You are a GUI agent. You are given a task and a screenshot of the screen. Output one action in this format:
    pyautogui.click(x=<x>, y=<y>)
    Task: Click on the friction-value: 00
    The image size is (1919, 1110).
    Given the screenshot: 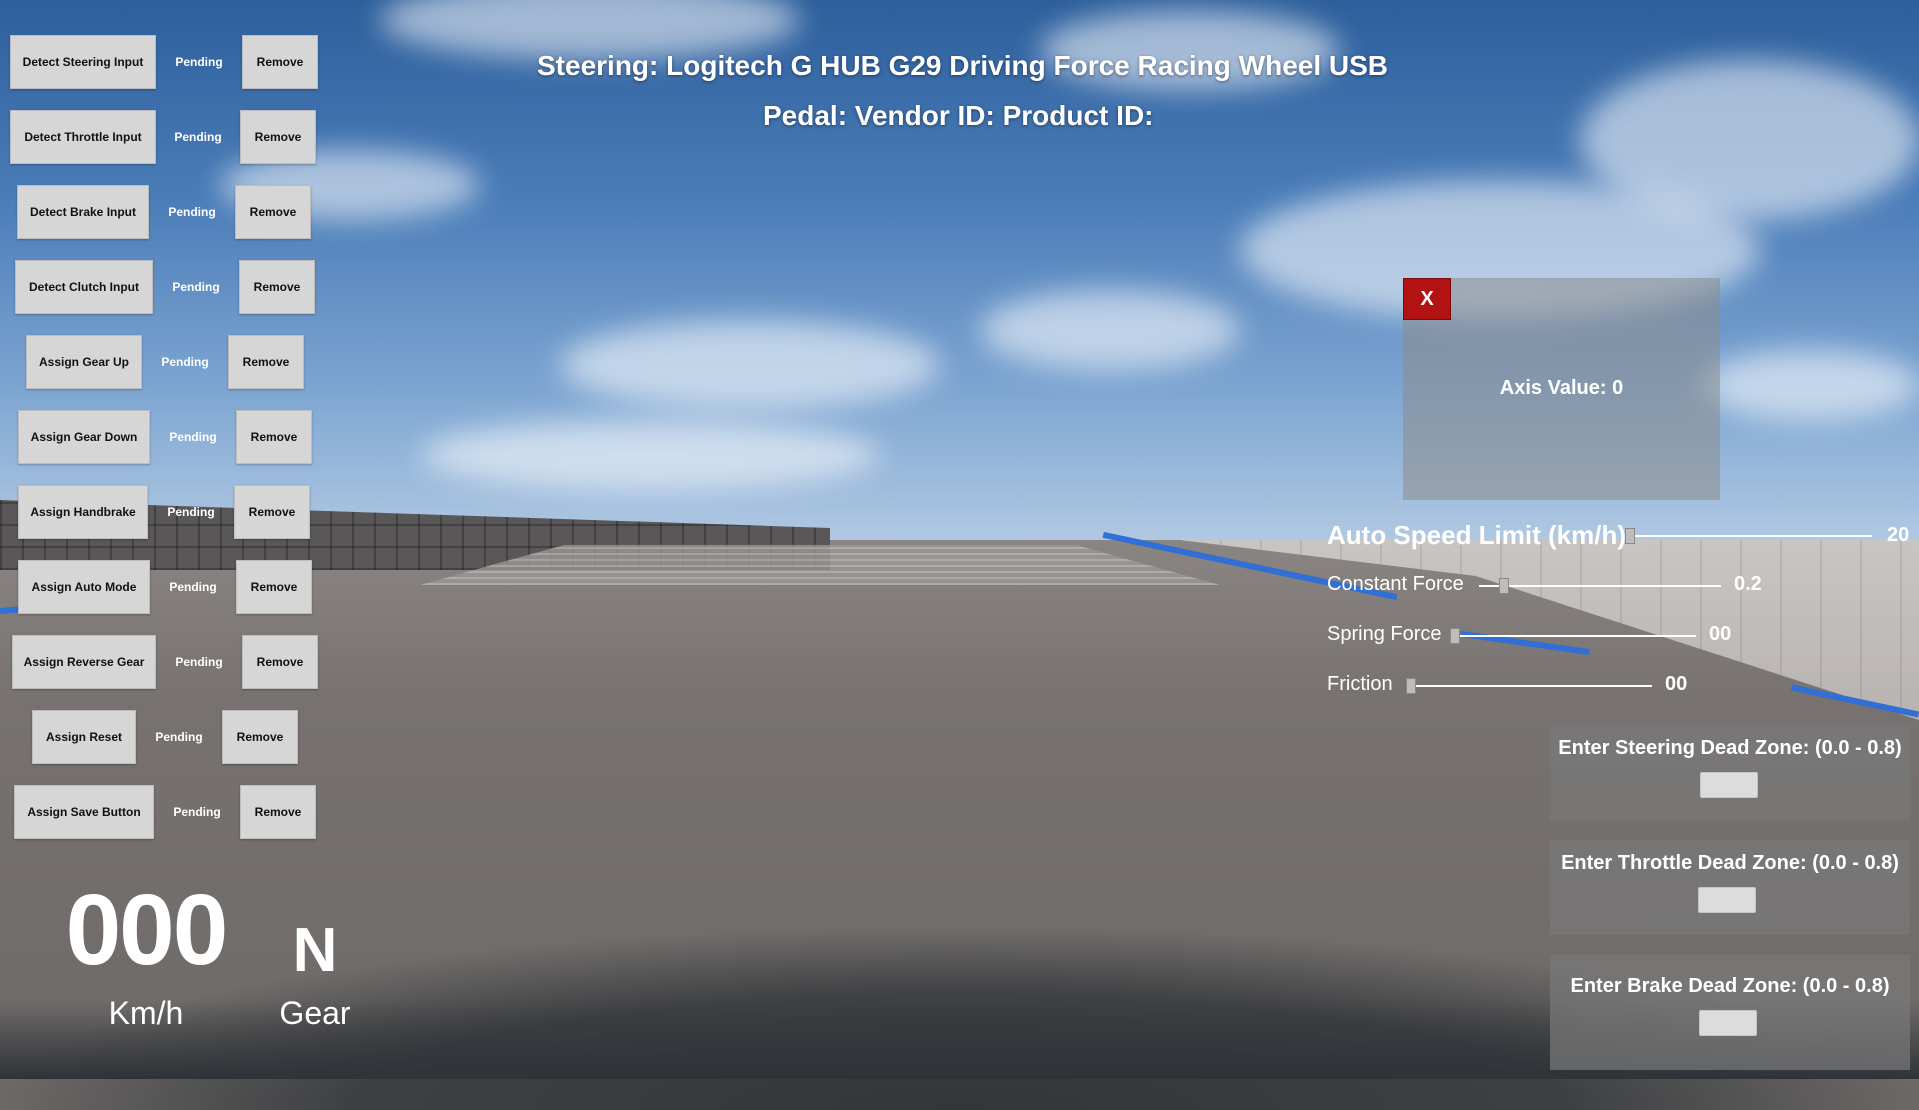 What is the action you would take?
    pyautogui.click(x=1676, y=684)
    